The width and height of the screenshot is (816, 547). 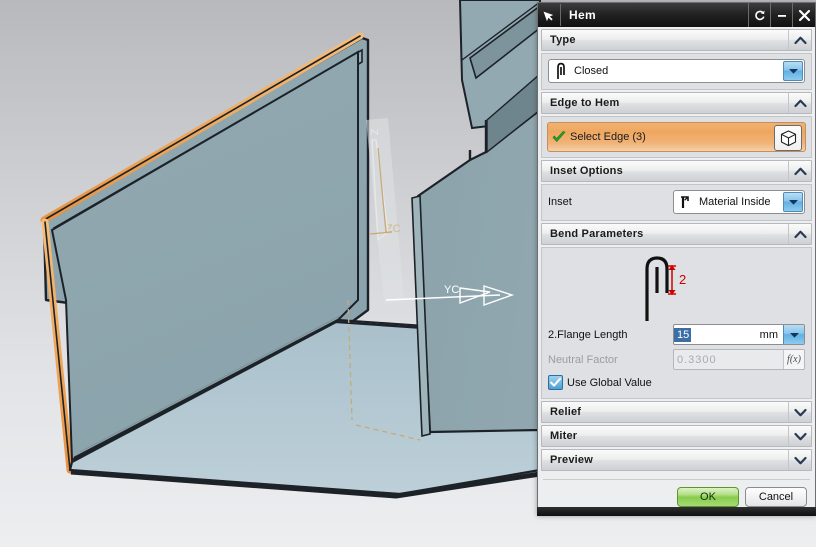 I want to click on section-header-type: Type, so click(x=676, y=40).